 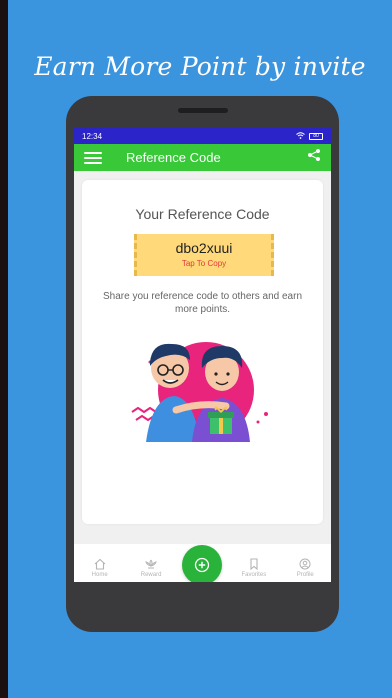 I want to click on status-bar: 12:34 80, so click(x=202, y=136).